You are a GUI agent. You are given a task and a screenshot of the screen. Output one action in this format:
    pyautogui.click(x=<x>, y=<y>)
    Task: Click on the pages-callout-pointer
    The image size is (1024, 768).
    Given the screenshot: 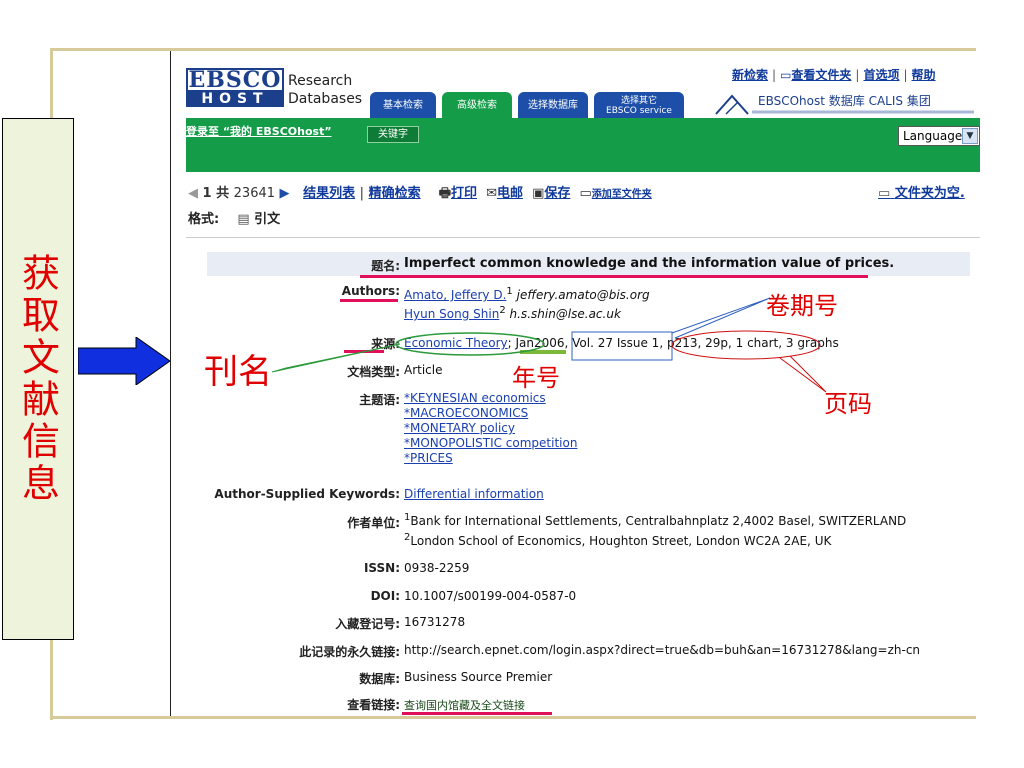 What is the action you would take?
    pyautogui.click(x=803, y=374)
    